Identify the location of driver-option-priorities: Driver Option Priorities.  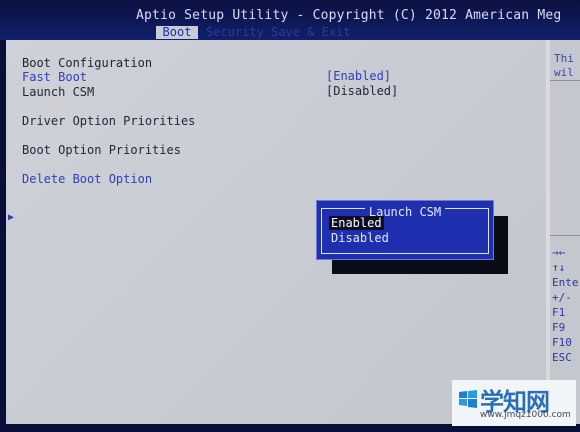
(108, 121).